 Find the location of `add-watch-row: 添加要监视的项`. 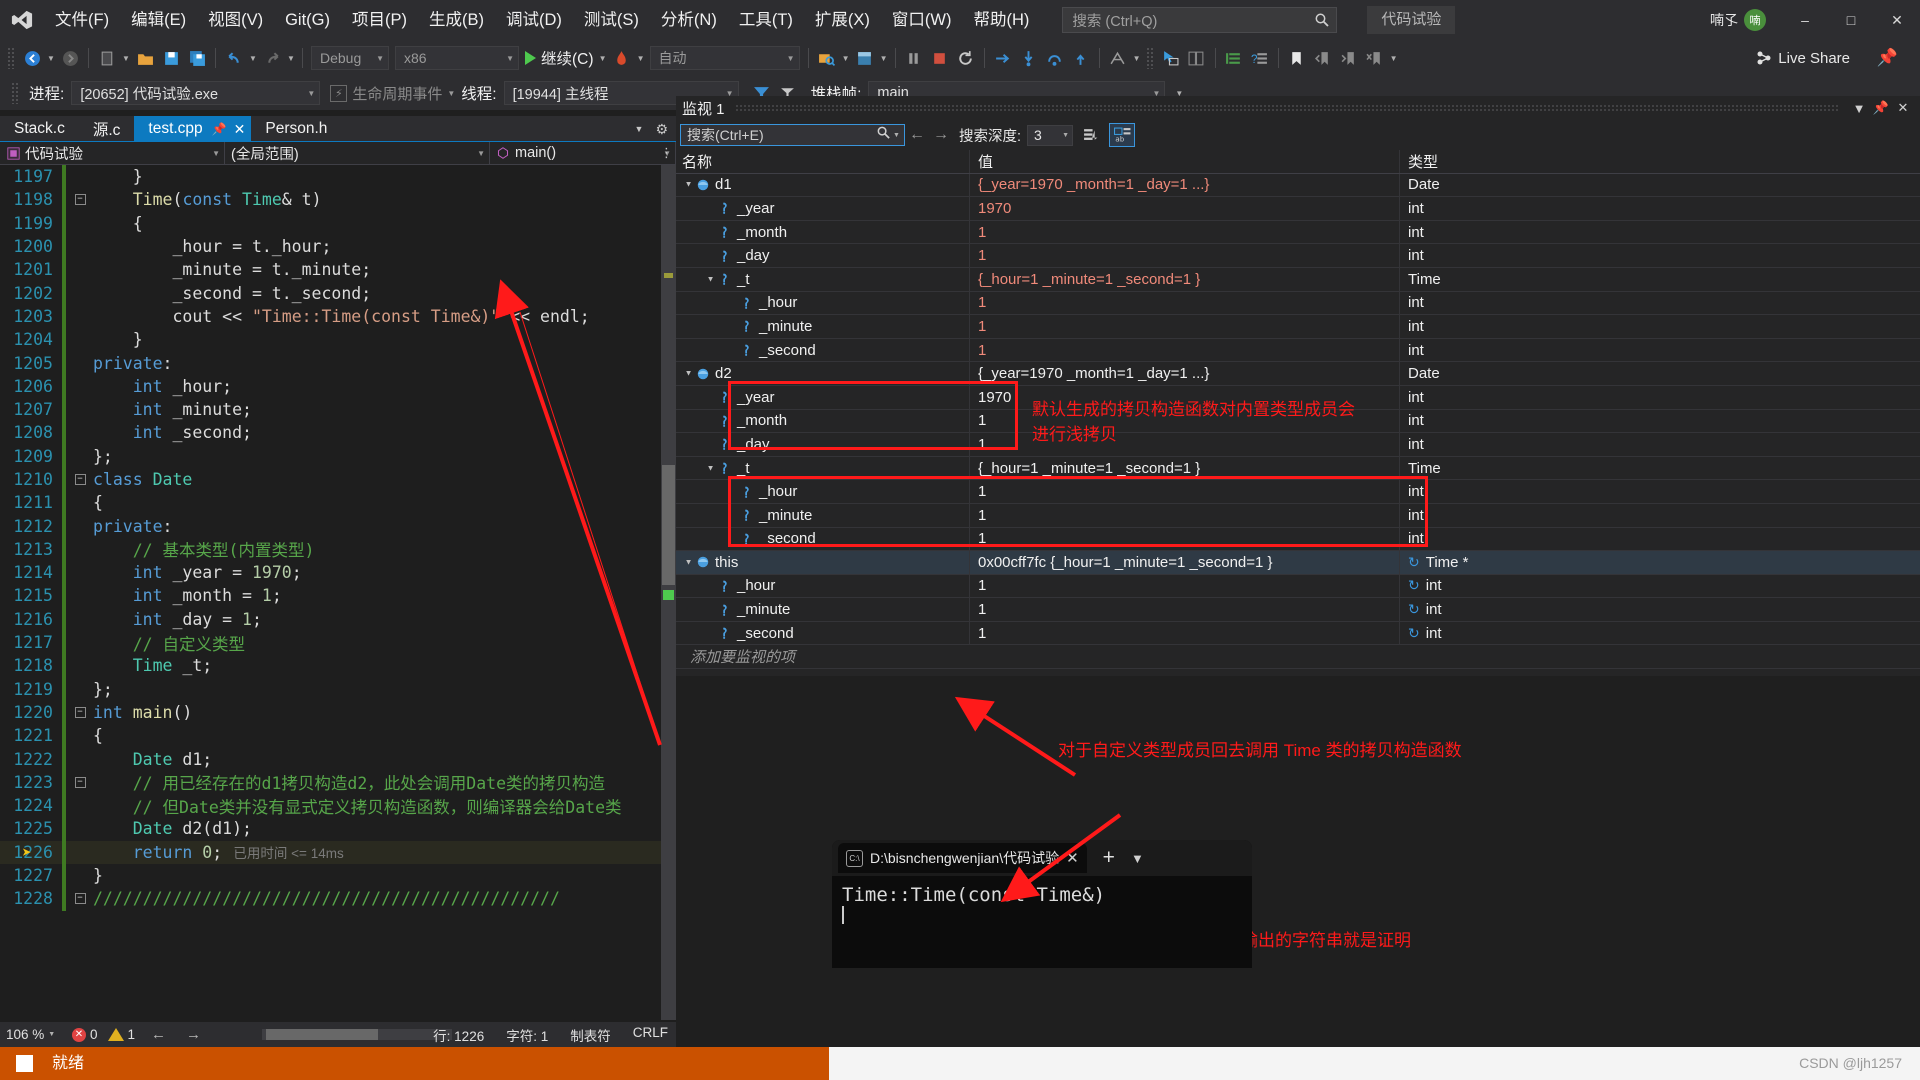

add-watch-row: 添加要监视的项 is located at coordinates (1298, 657).